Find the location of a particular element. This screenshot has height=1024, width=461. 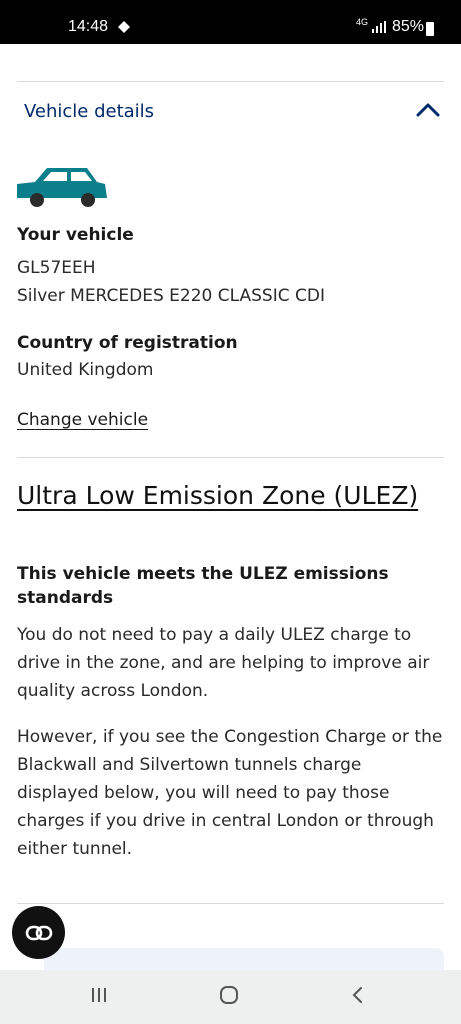

vehicle-registration: GL57EEH is located at coordinates (56, 268).